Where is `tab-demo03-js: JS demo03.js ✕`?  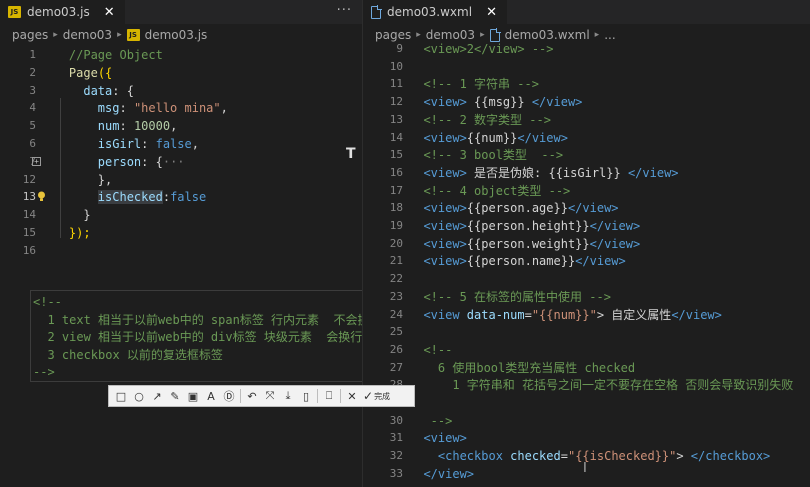
tab-demo03-js: JS demo03.js ✕ is located at coordinates (62, 12).